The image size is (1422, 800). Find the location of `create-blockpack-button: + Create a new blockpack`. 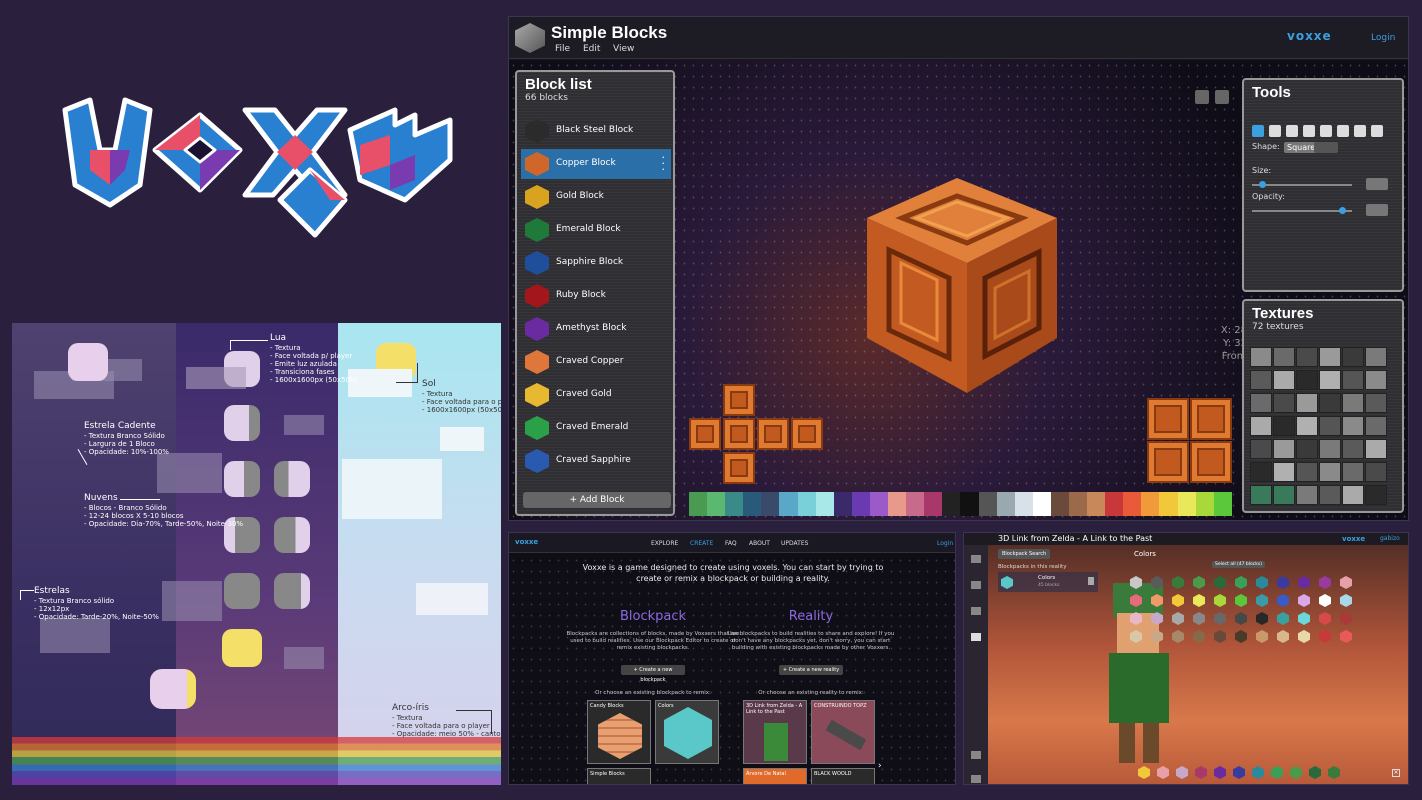

create-blockpack-button: + Create a new blockpack is located at coordinates (653, 674).